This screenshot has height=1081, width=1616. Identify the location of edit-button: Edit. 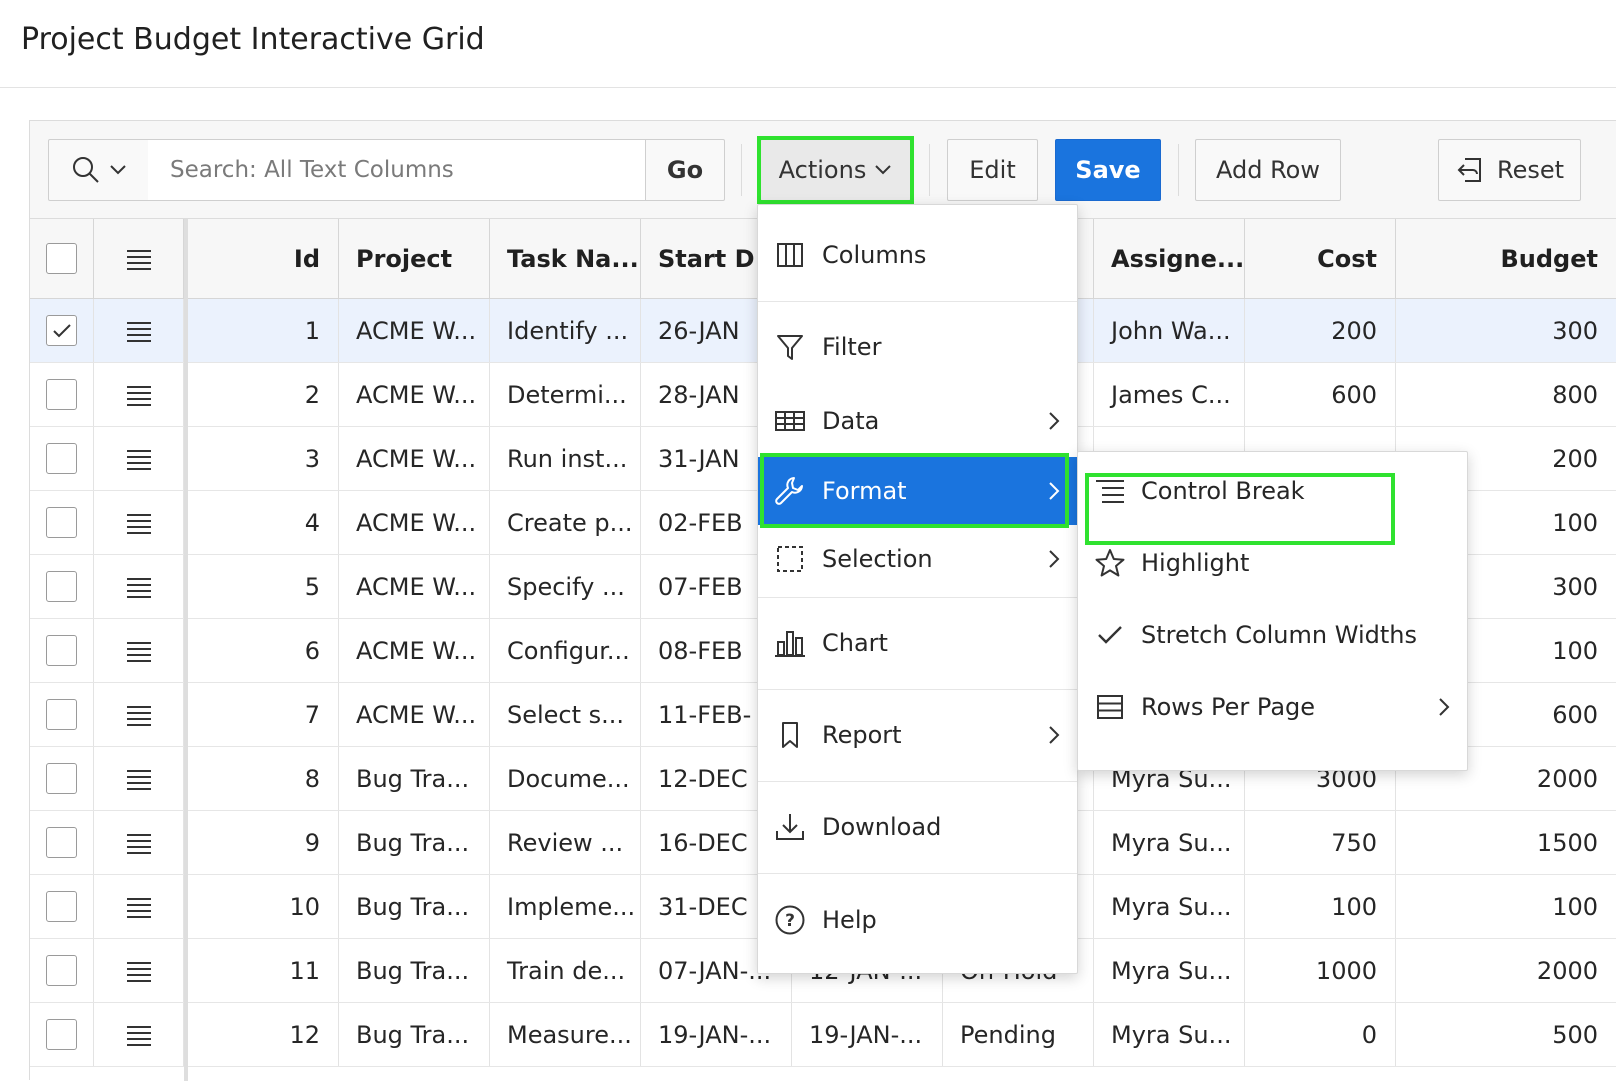
(992, 170).